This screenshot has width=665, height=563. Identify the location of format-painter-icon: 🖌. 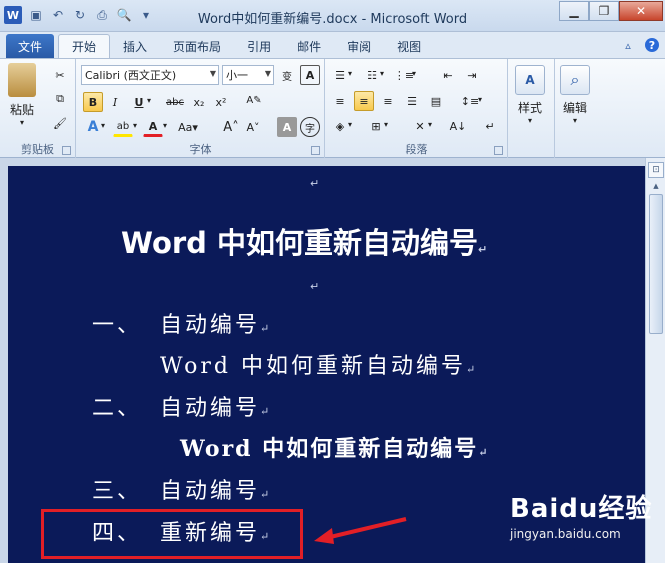
(60, 123).